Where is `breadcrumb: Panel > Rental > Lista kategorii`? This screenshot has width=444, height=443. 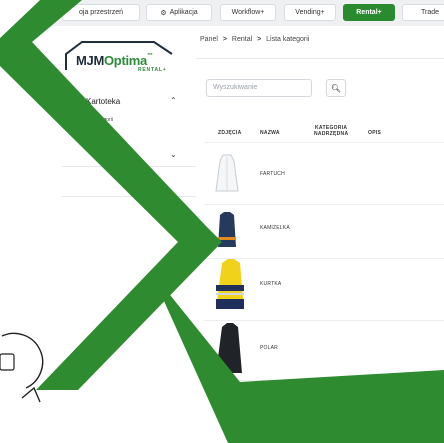 breadcrumb: Panel > Rental > Lista kategorii is located at coordinates (255, 39).